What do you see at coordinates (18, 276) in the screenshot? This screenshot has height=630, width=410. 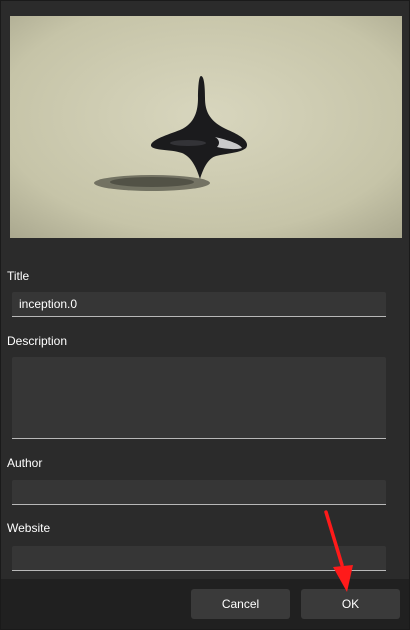 I see `title-label: Title` at bounding box center [18, 276].